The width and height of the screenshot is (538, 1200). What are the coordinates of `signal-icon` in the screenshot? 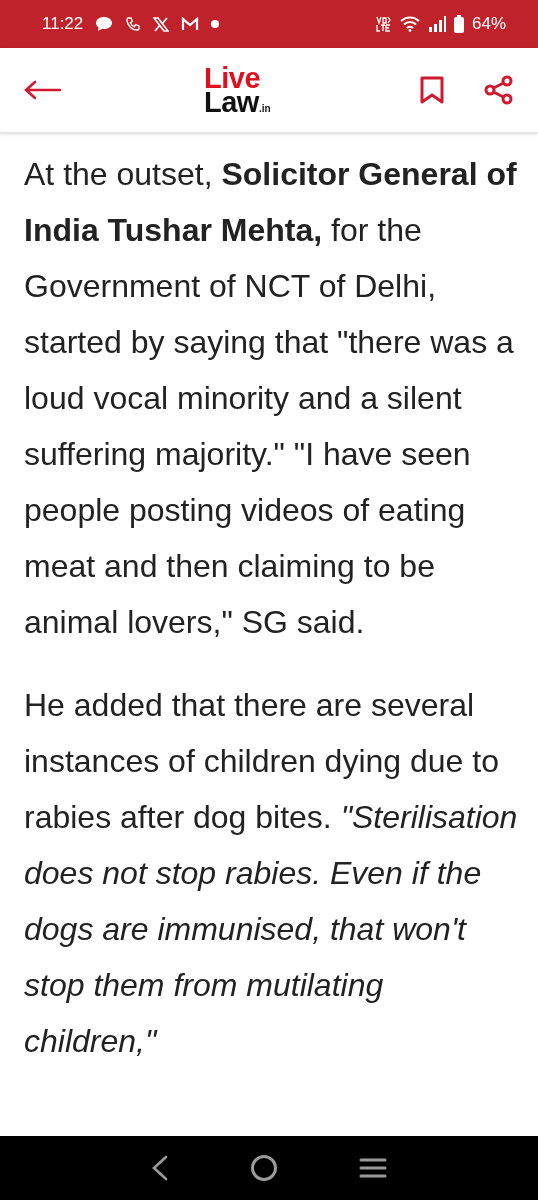 It's located at (436, 24).